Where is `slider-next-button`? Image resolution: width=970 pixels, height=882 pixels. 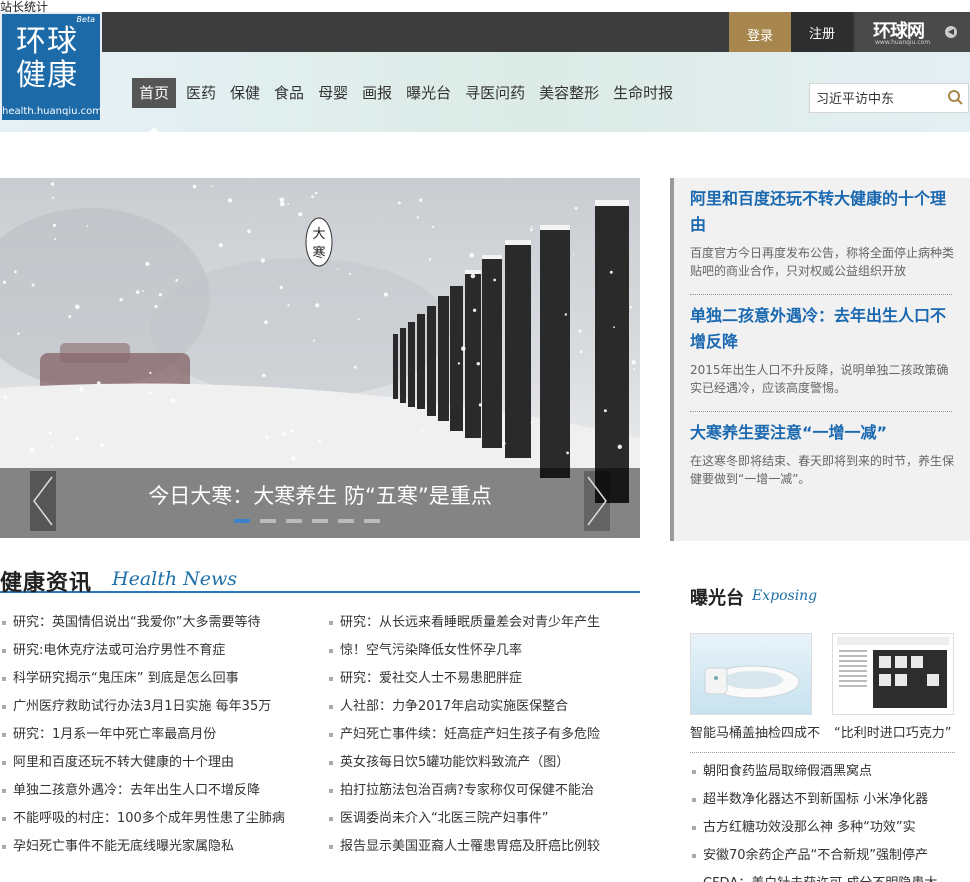 slider-next-button is located at coordinates (597, 501).